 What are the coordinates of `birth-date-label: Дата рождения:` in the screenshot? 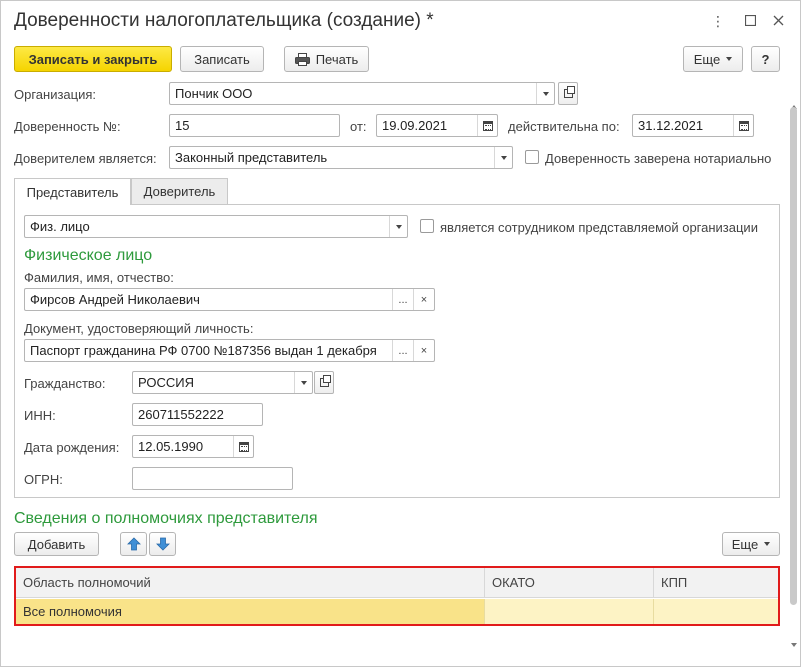 It's located at (72, 447).